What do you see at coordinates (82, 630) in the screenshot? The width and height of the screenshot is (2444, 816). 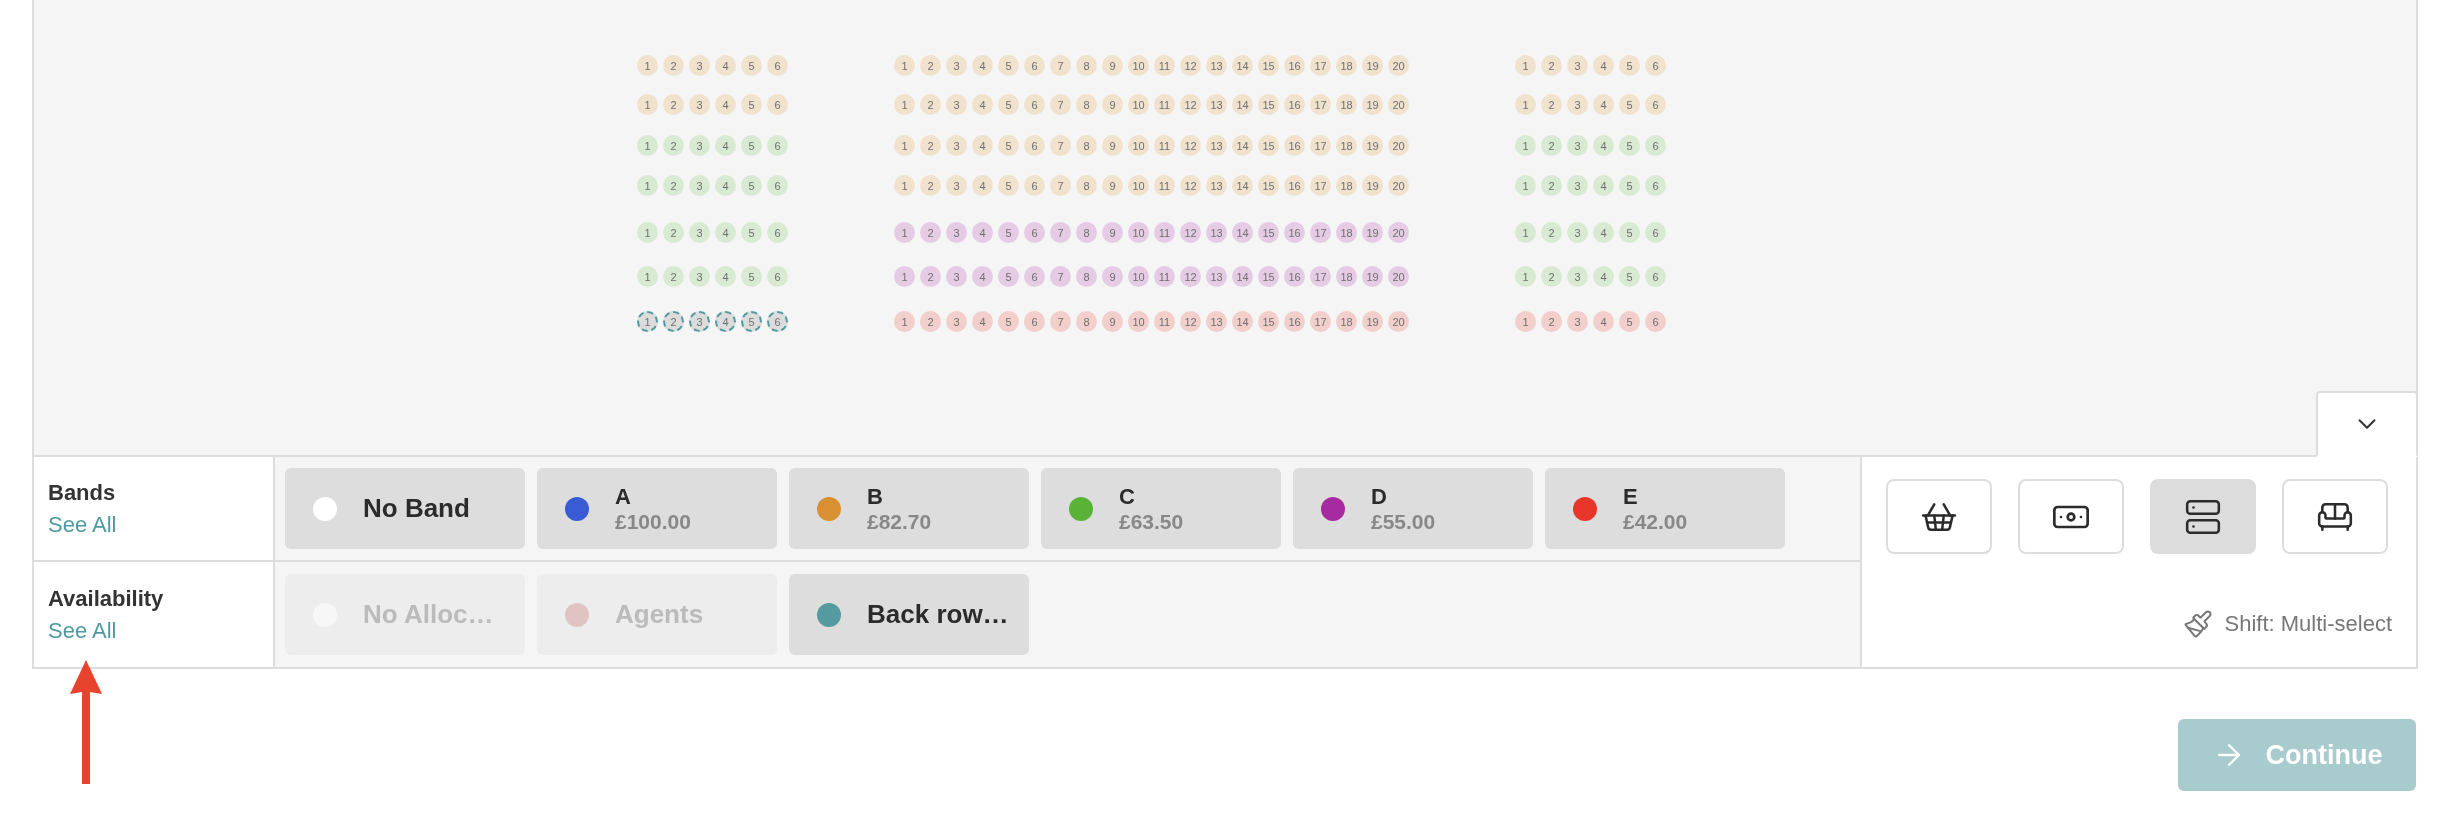 I see `see-all-link: See All` at bounding box center [82, 630].